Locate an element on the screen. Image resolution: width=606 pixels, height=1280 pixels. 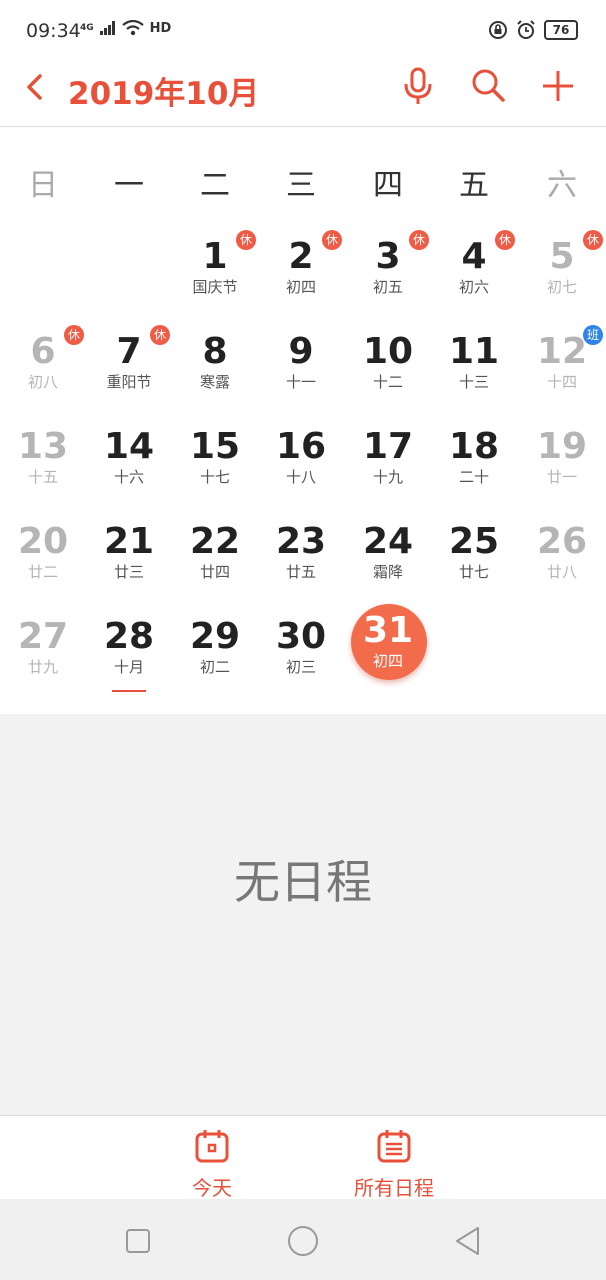
day-cell-28: 28 十月 is located at coordinates (129, 647).